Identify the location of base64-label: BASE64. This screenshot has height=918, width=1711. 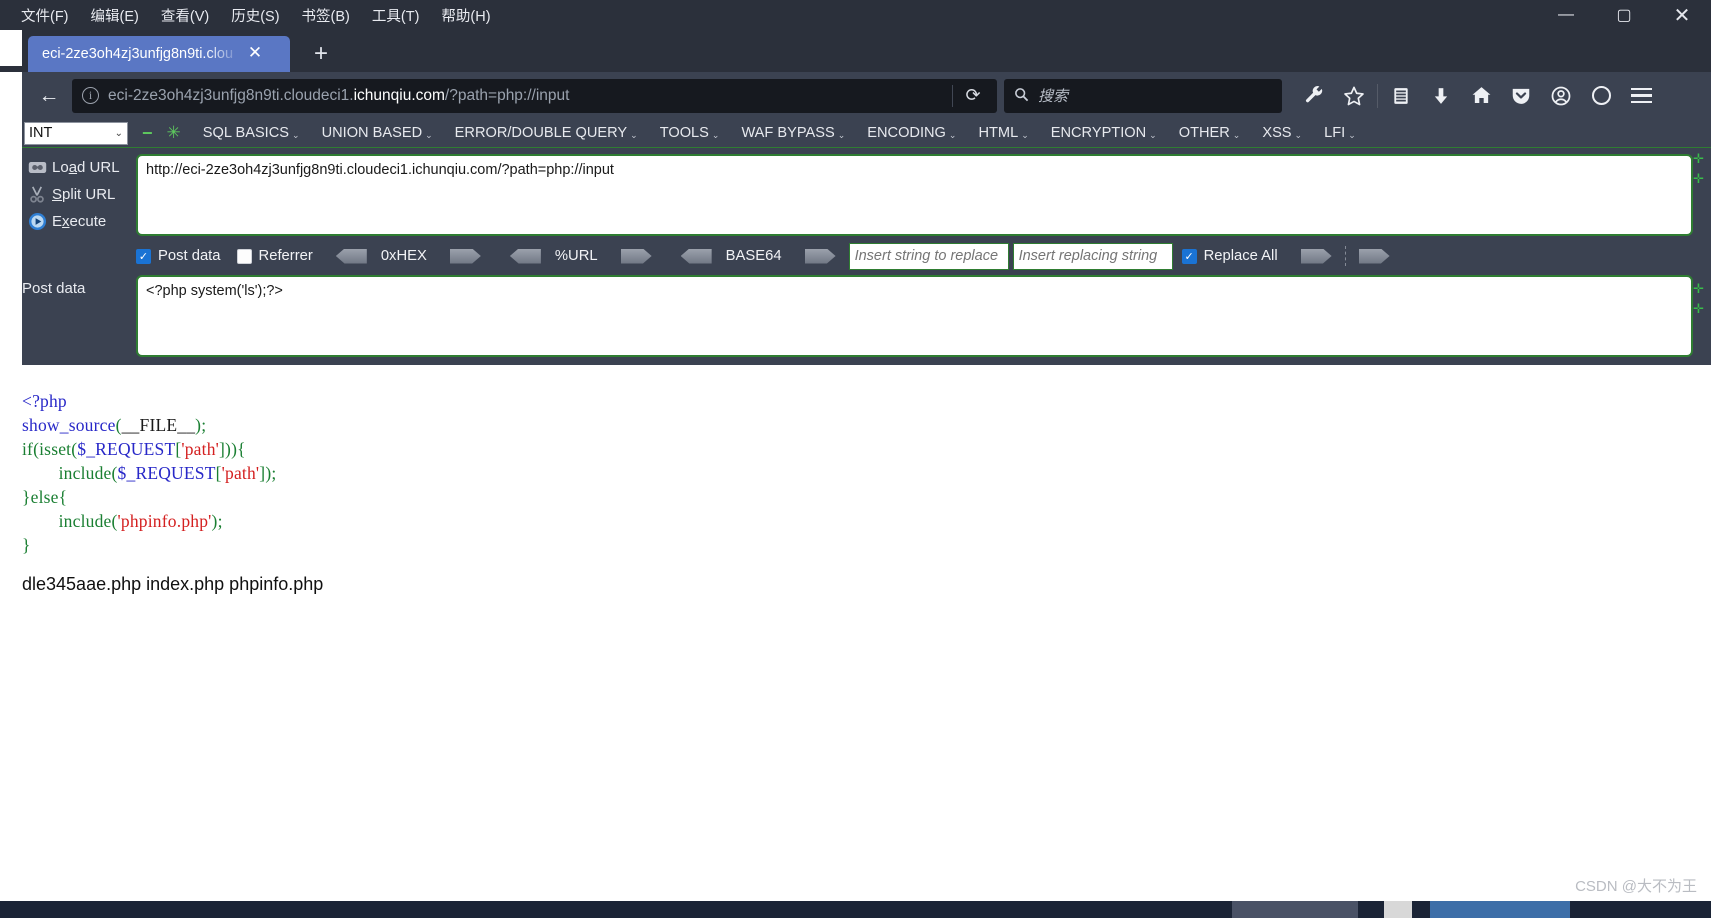
(753, 256).